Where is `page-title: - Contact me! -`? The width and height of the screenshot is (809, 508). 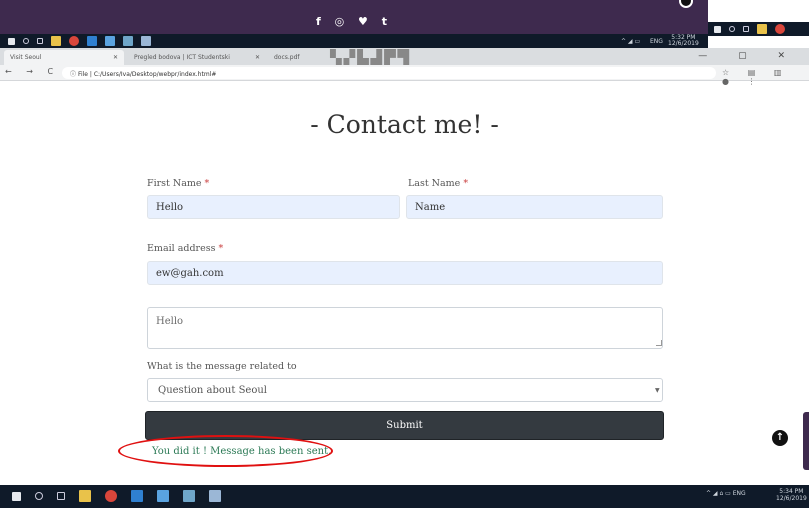
page-title: - Contact me! - is located at coordinates (404, 124).